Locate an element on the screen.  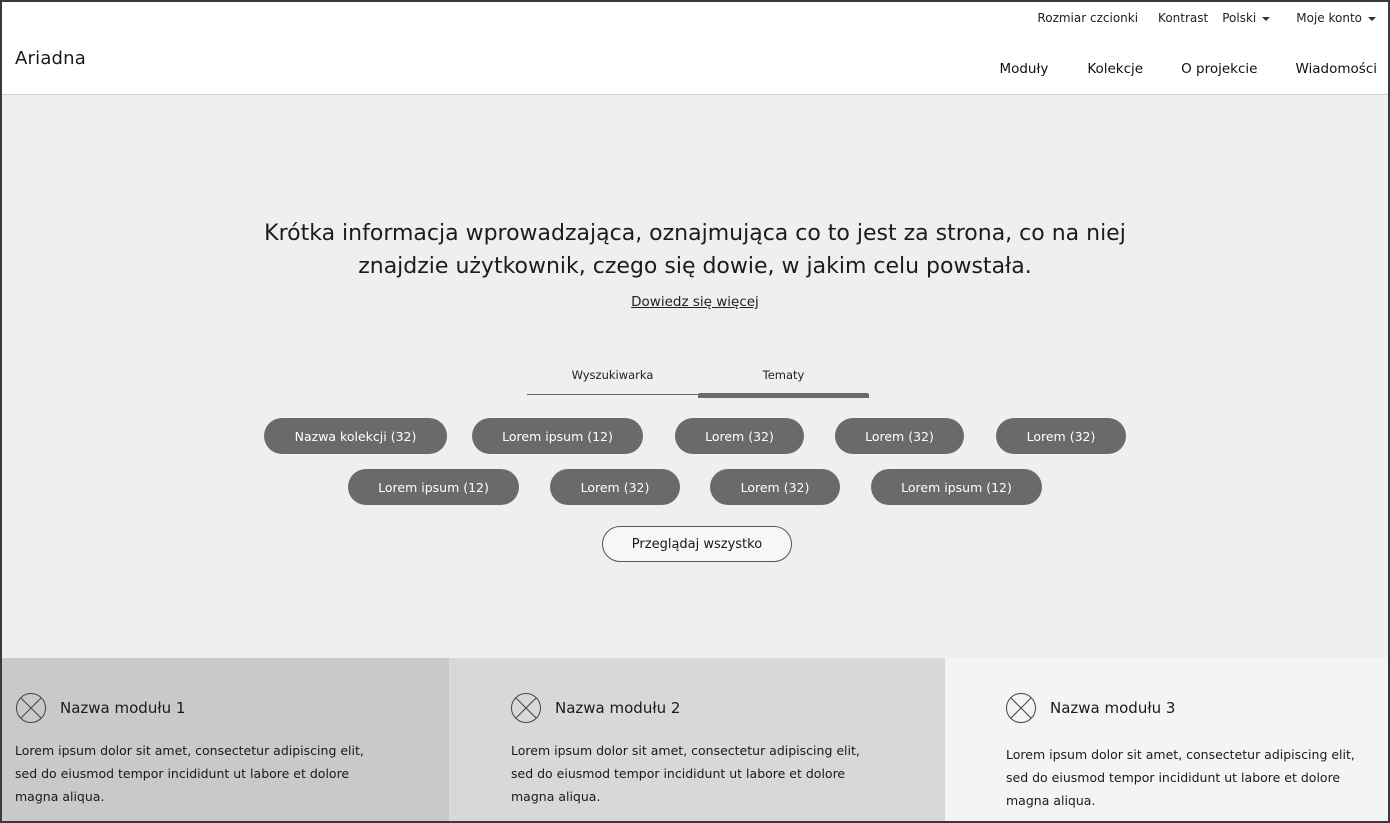
main-nav: Moduły Kolekcje O projekcie Wiadomości is located at coordinates (1188, 69).